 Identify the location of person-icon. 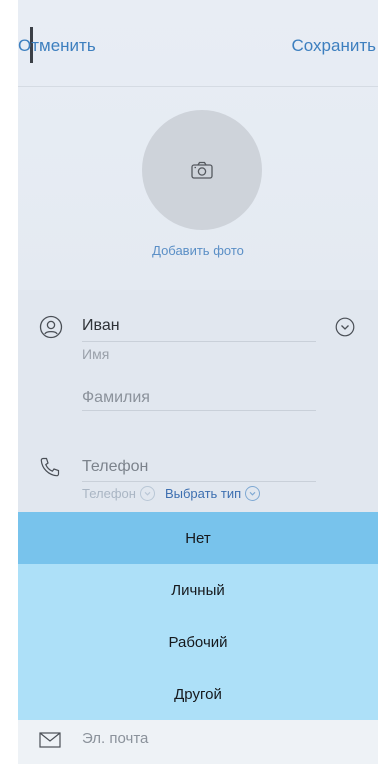
(51, 327).